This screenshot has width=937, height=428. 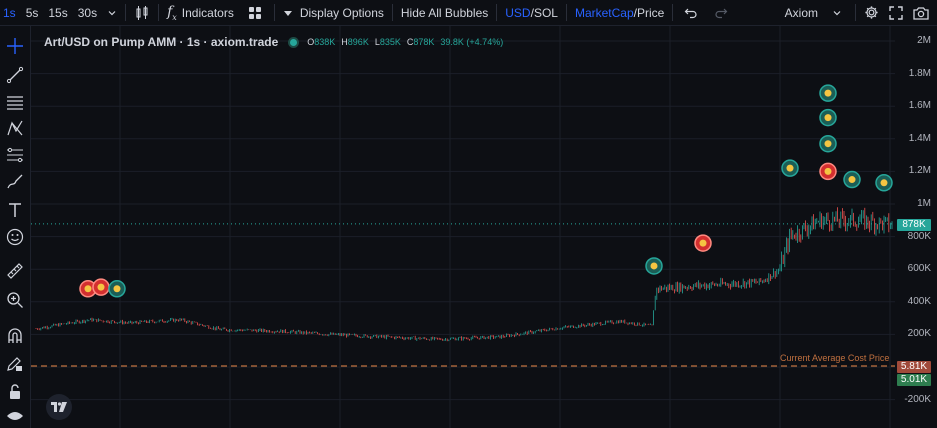 What do you see at coordinates (871, 12) in the screenshot?
I see `gear-icon` at bounding box center [871, 12].